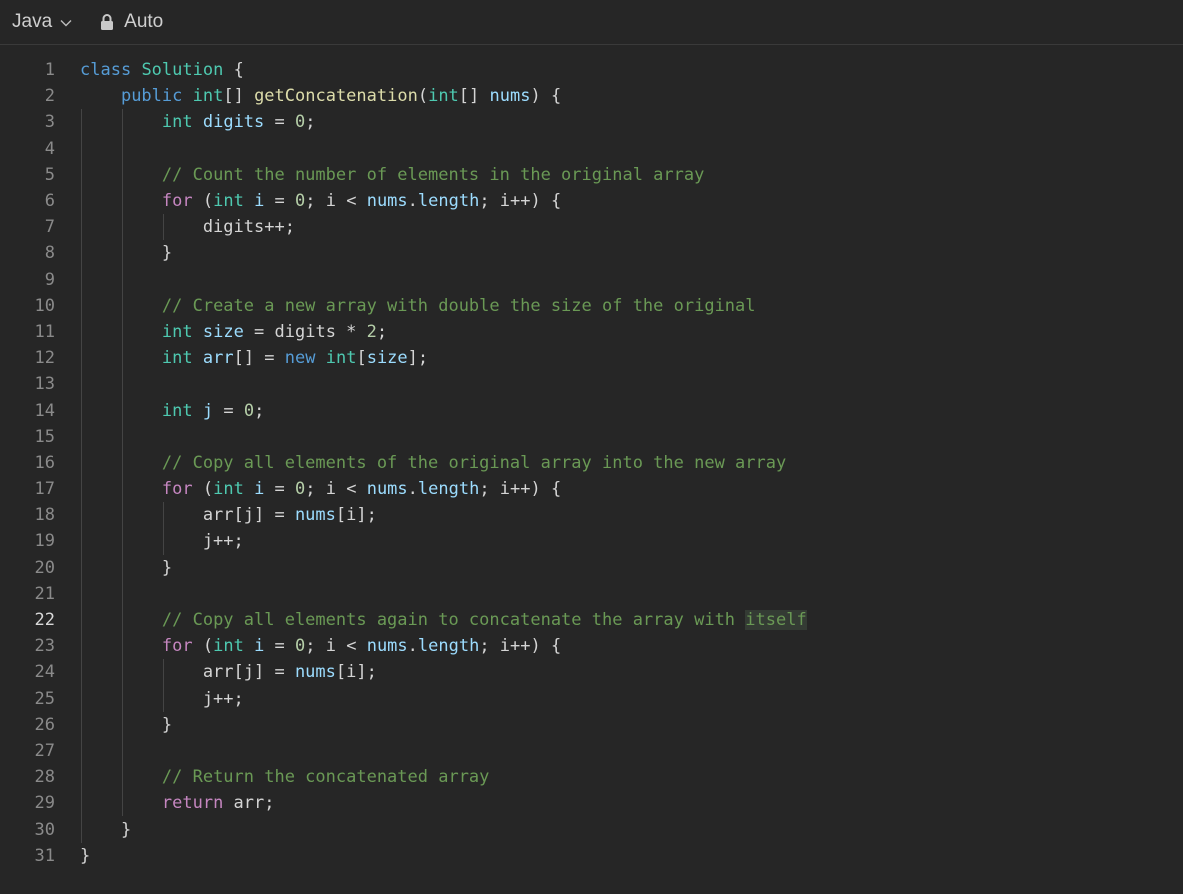 The image size is (1183, 894). I want to click on code-line: 20 }, so click(591, 567).